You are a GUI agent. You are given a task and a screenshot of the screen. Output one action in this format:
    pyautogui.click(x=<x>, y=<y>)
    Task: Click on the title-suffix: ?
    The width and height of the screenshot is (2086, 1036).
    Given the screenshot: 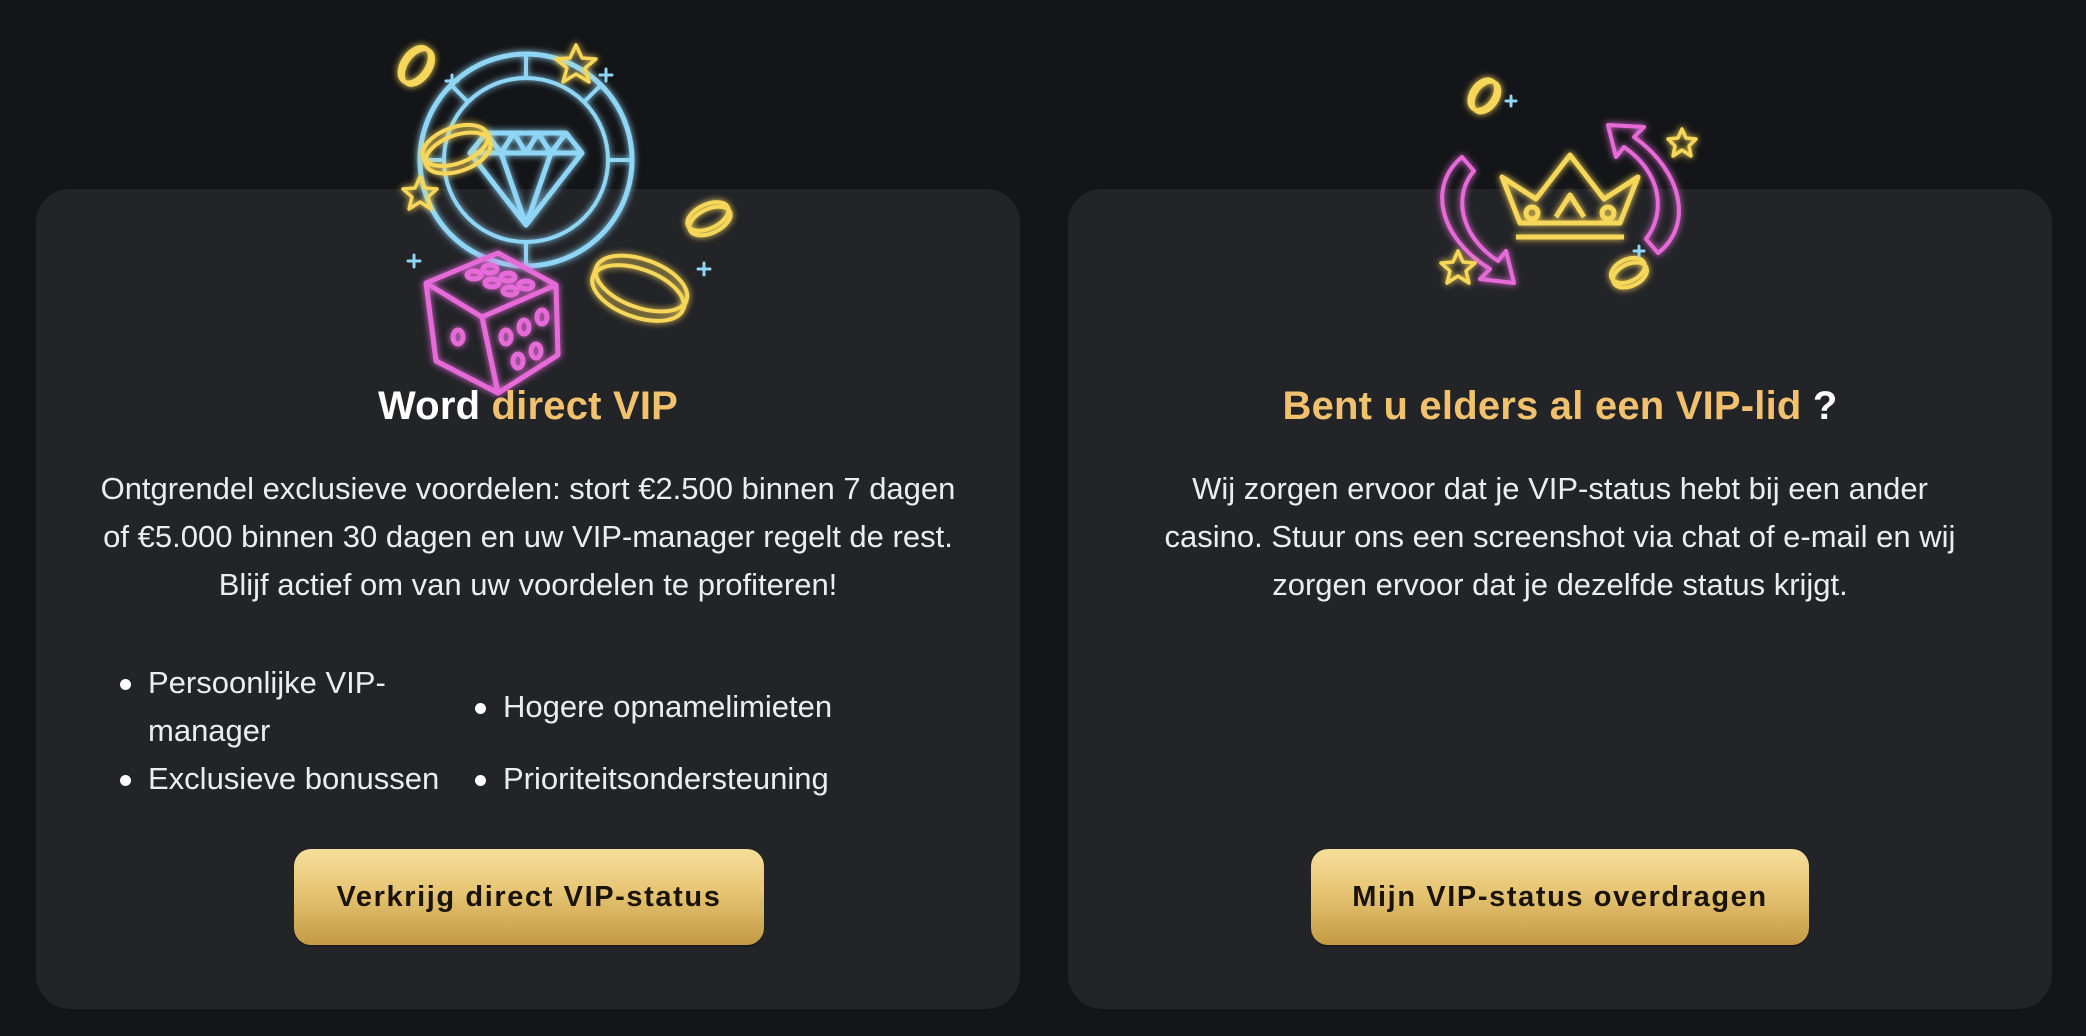 What is the action you would take?
    pyautogui.click(x=1819, y=406)
    